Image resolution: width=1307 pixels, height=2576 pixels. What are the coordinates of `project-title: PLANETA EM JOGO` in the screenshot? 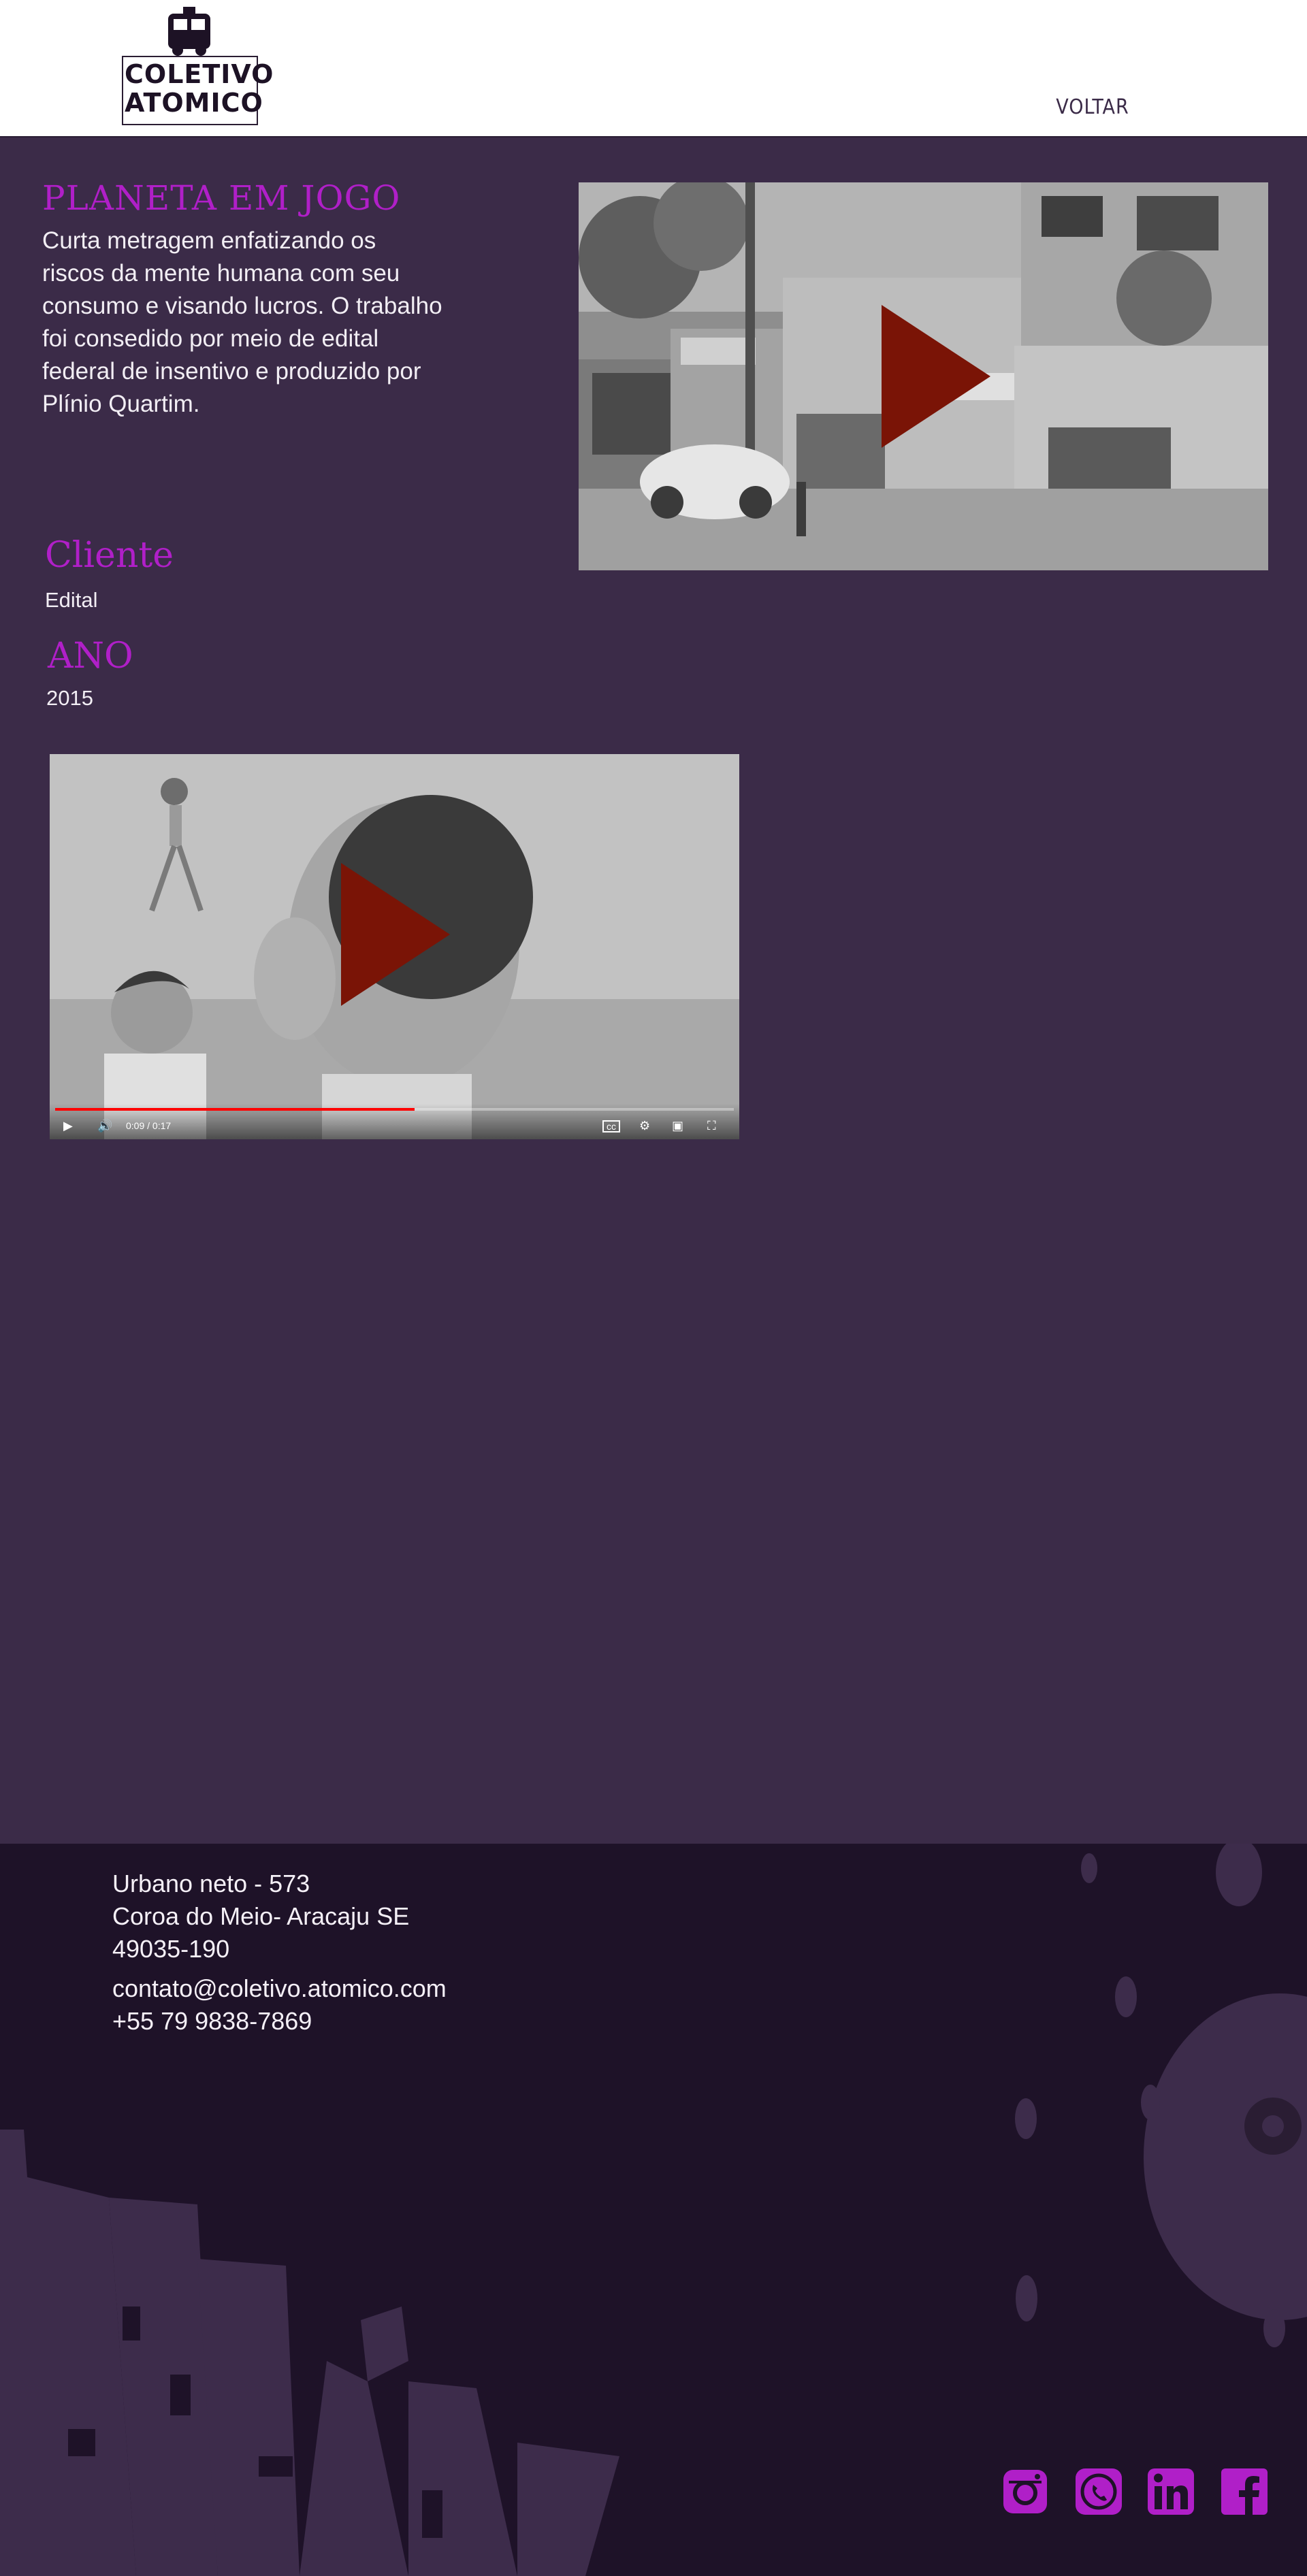 It's located at (222, 198).